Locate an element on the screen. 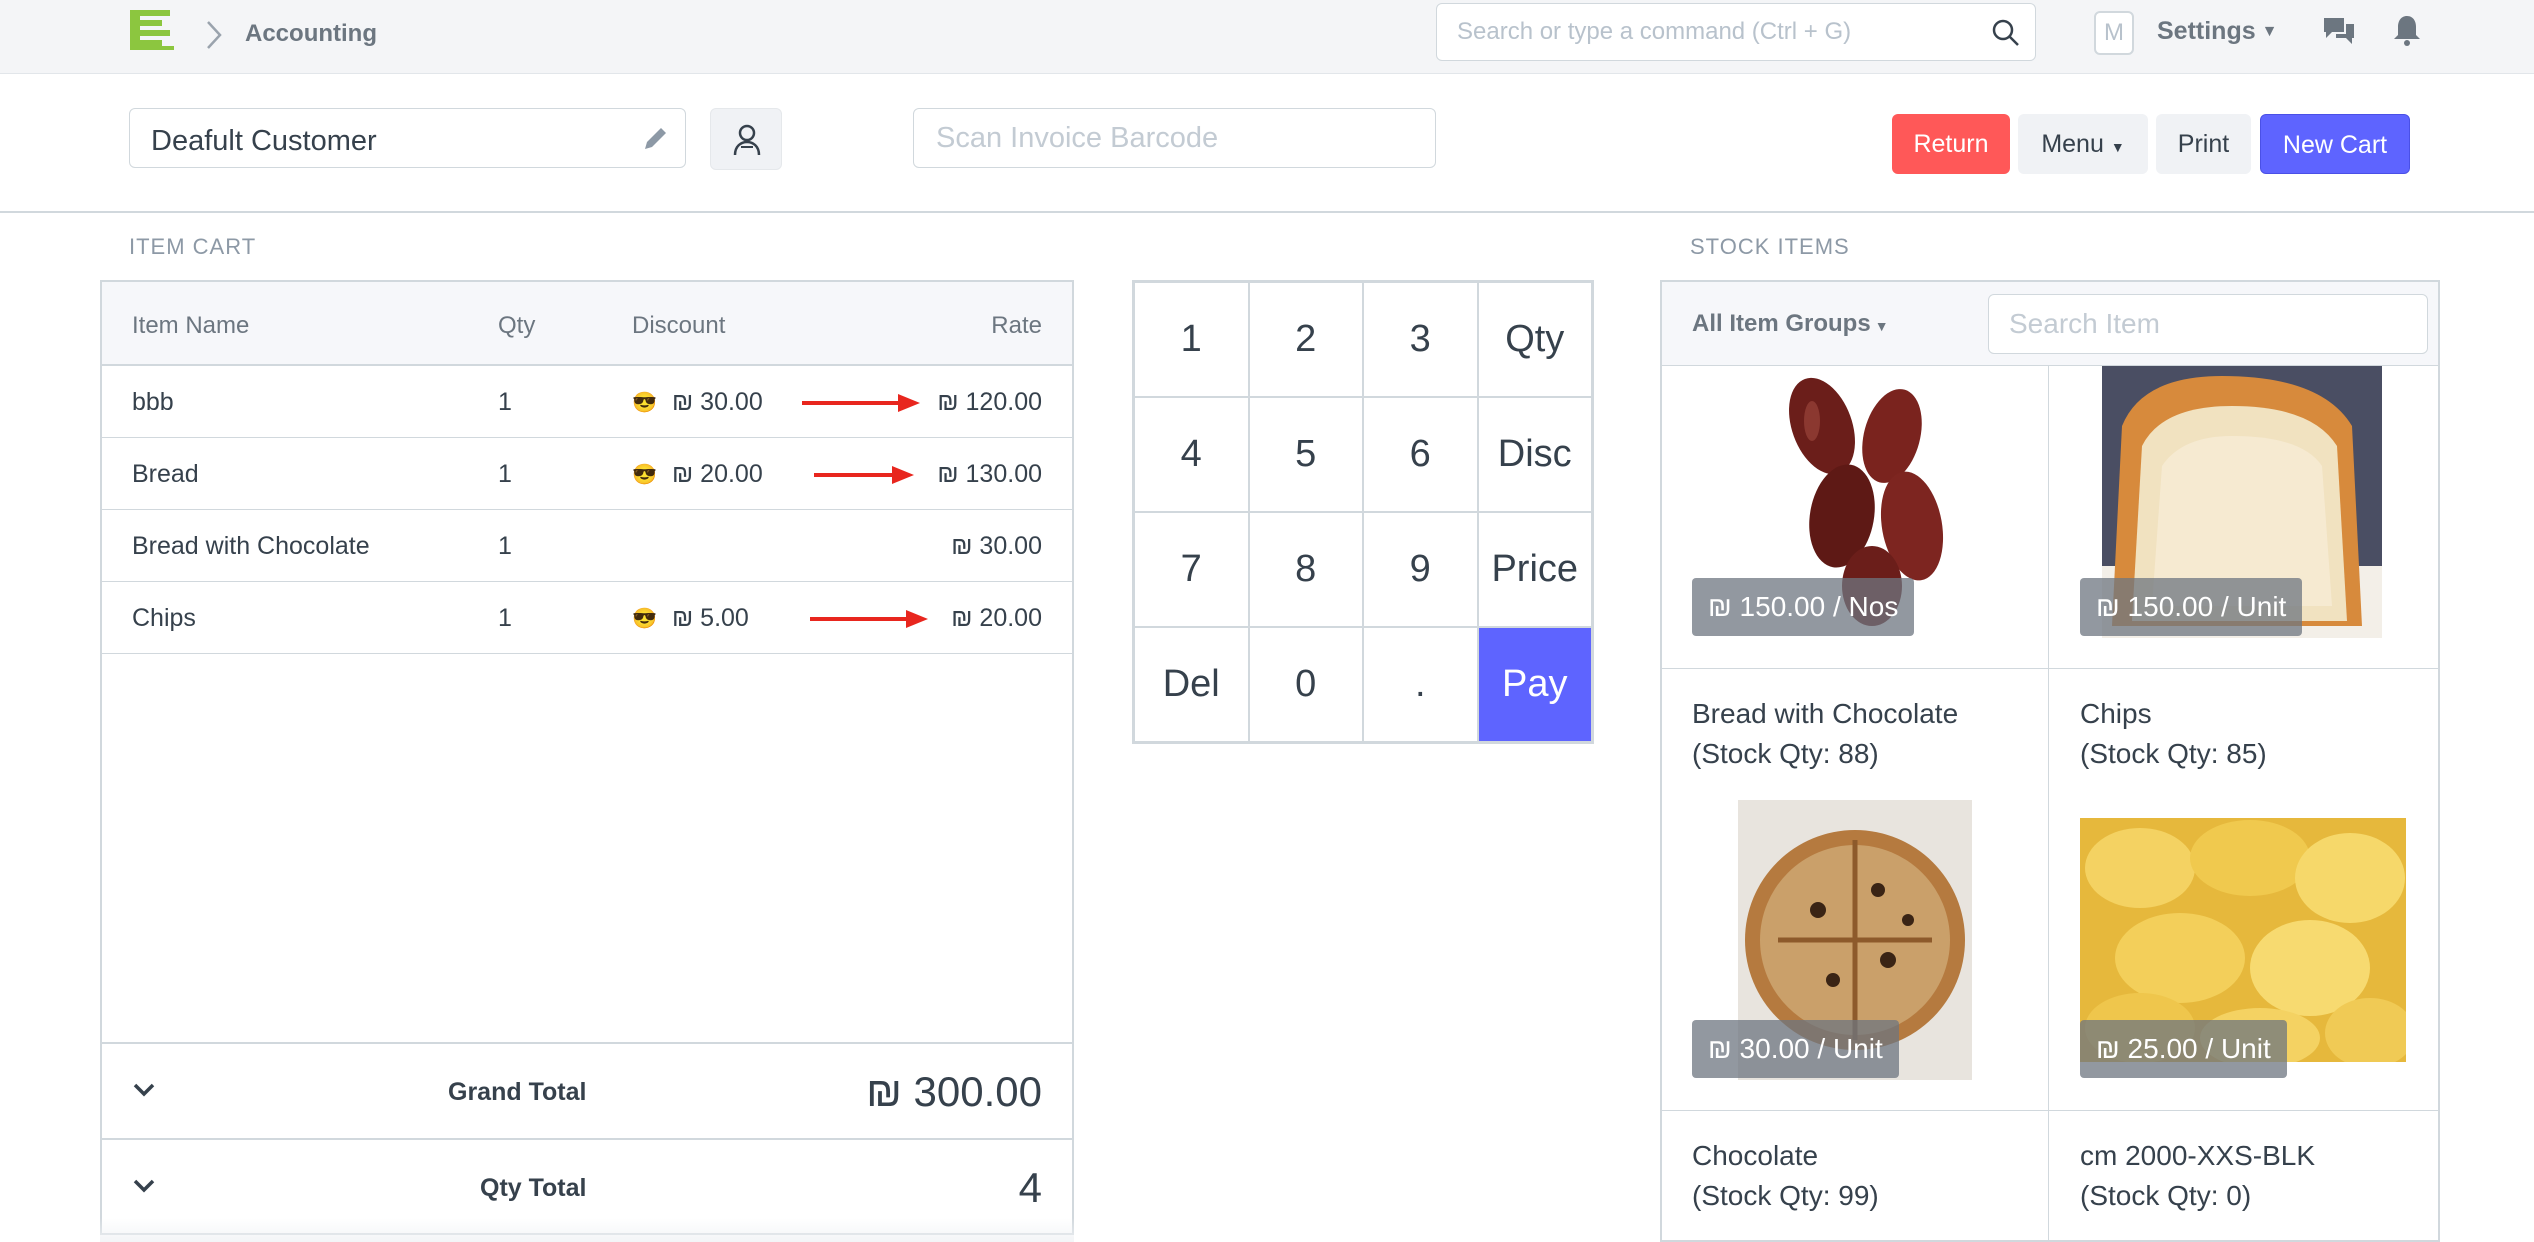  price-tag: ₪ 25.00 / Unit is located at coordinates (2183, 1049).